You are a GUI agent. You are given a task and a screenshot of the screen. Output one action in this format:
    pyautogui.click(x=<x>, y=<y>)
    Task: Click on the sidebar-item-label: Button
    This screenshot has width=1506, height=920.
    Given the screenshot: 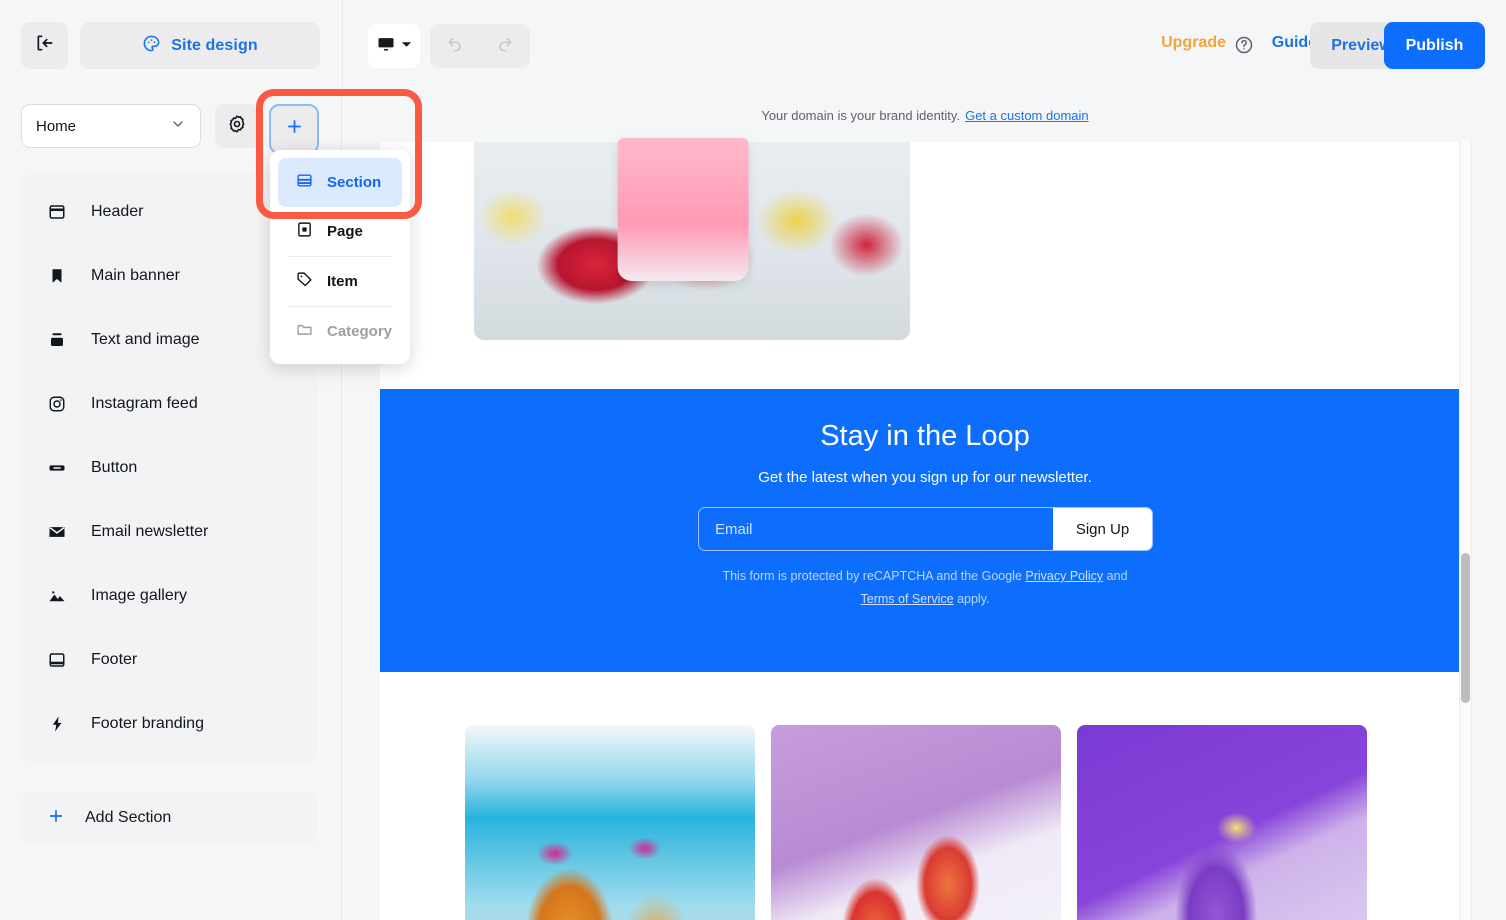 What is the action you would take?
    pyautogui.click(x=114, y=467)
    